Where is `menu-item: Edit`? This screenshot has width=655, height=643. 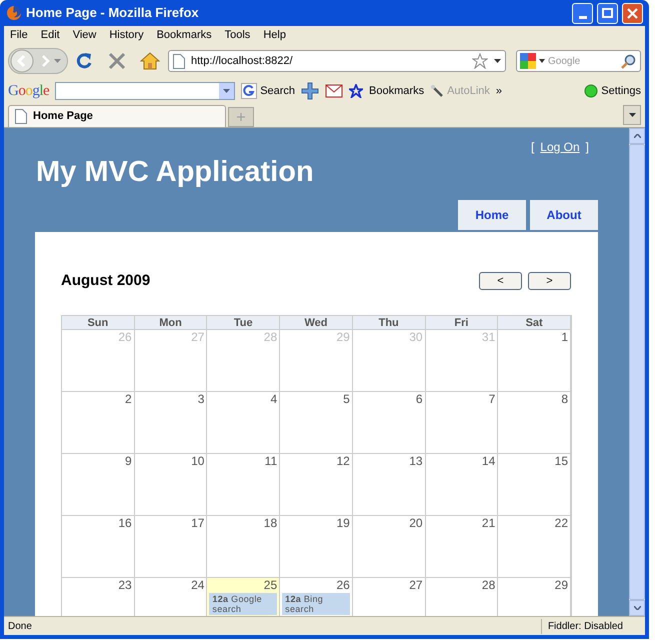
menu-item: Edit is located at coordinates (50, 35).